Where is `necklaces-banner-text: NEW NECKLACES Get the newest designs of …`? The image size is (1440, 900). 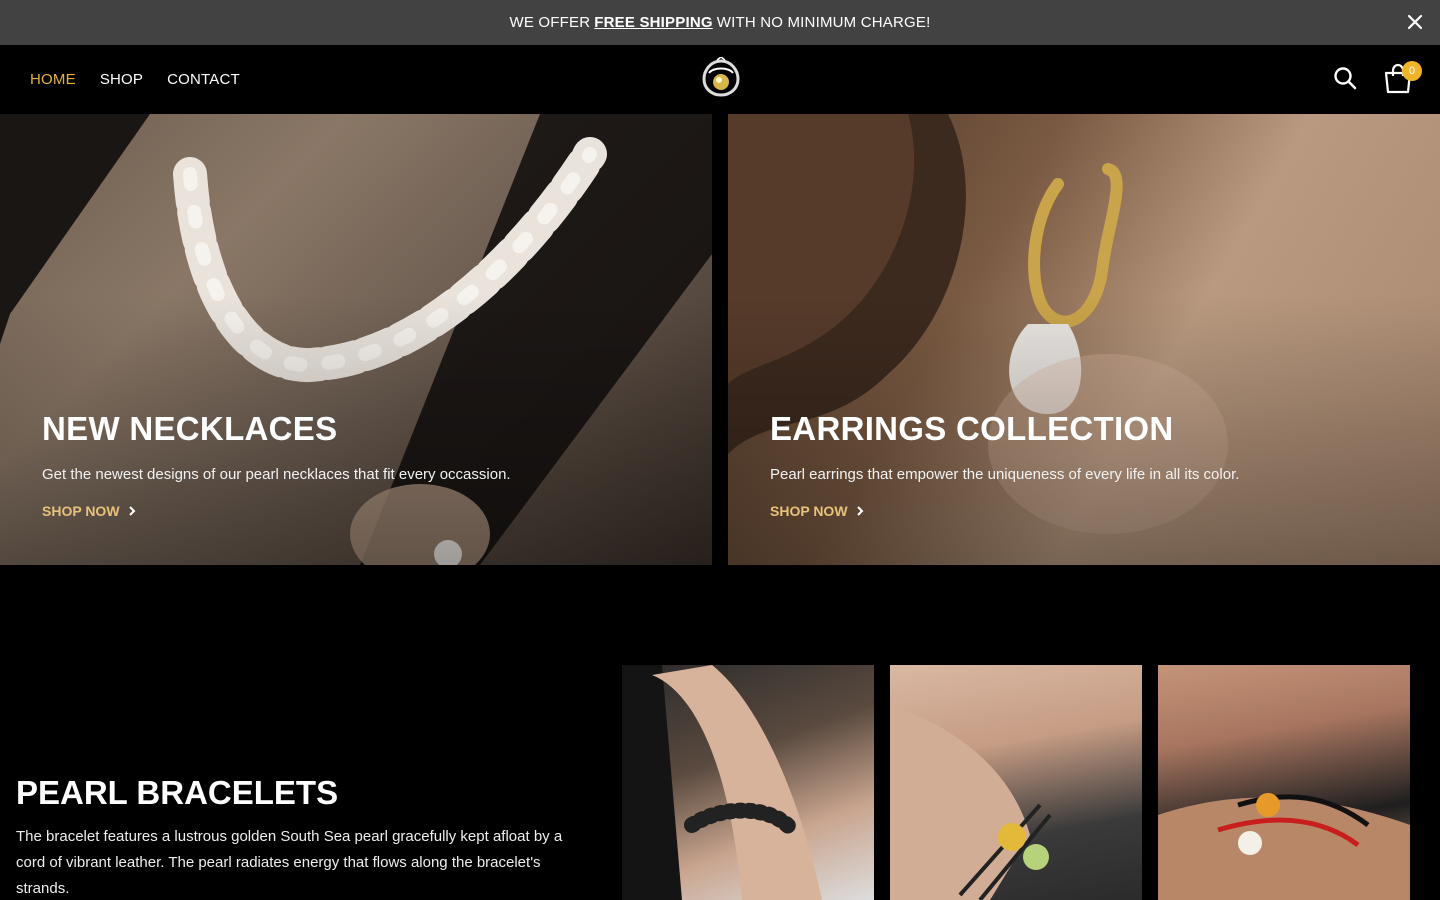 necklaces-banner-text: NEW NECKLACES Get the newest designs of … is located at coordinates (276, 465).